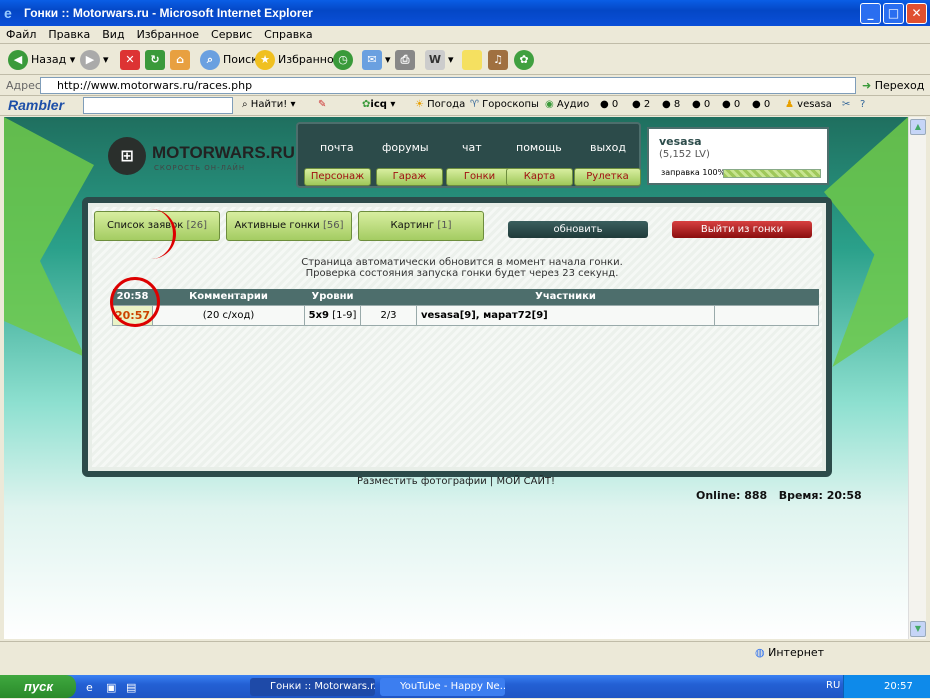  I want to click on rambler-search-input, so click(158, 105).